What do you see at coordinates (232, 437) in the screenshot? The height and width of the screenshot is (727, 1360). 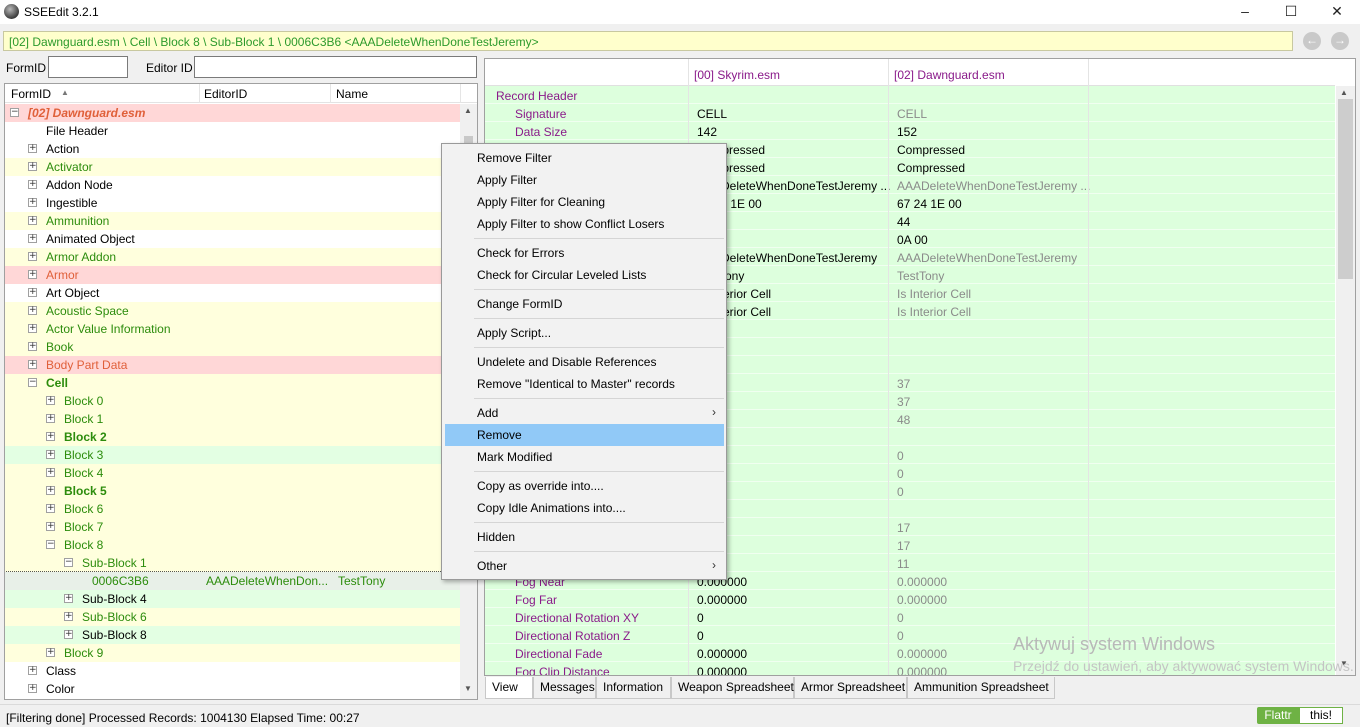 I see `tree-row: + Block 2` at bounding box center [232, 437].